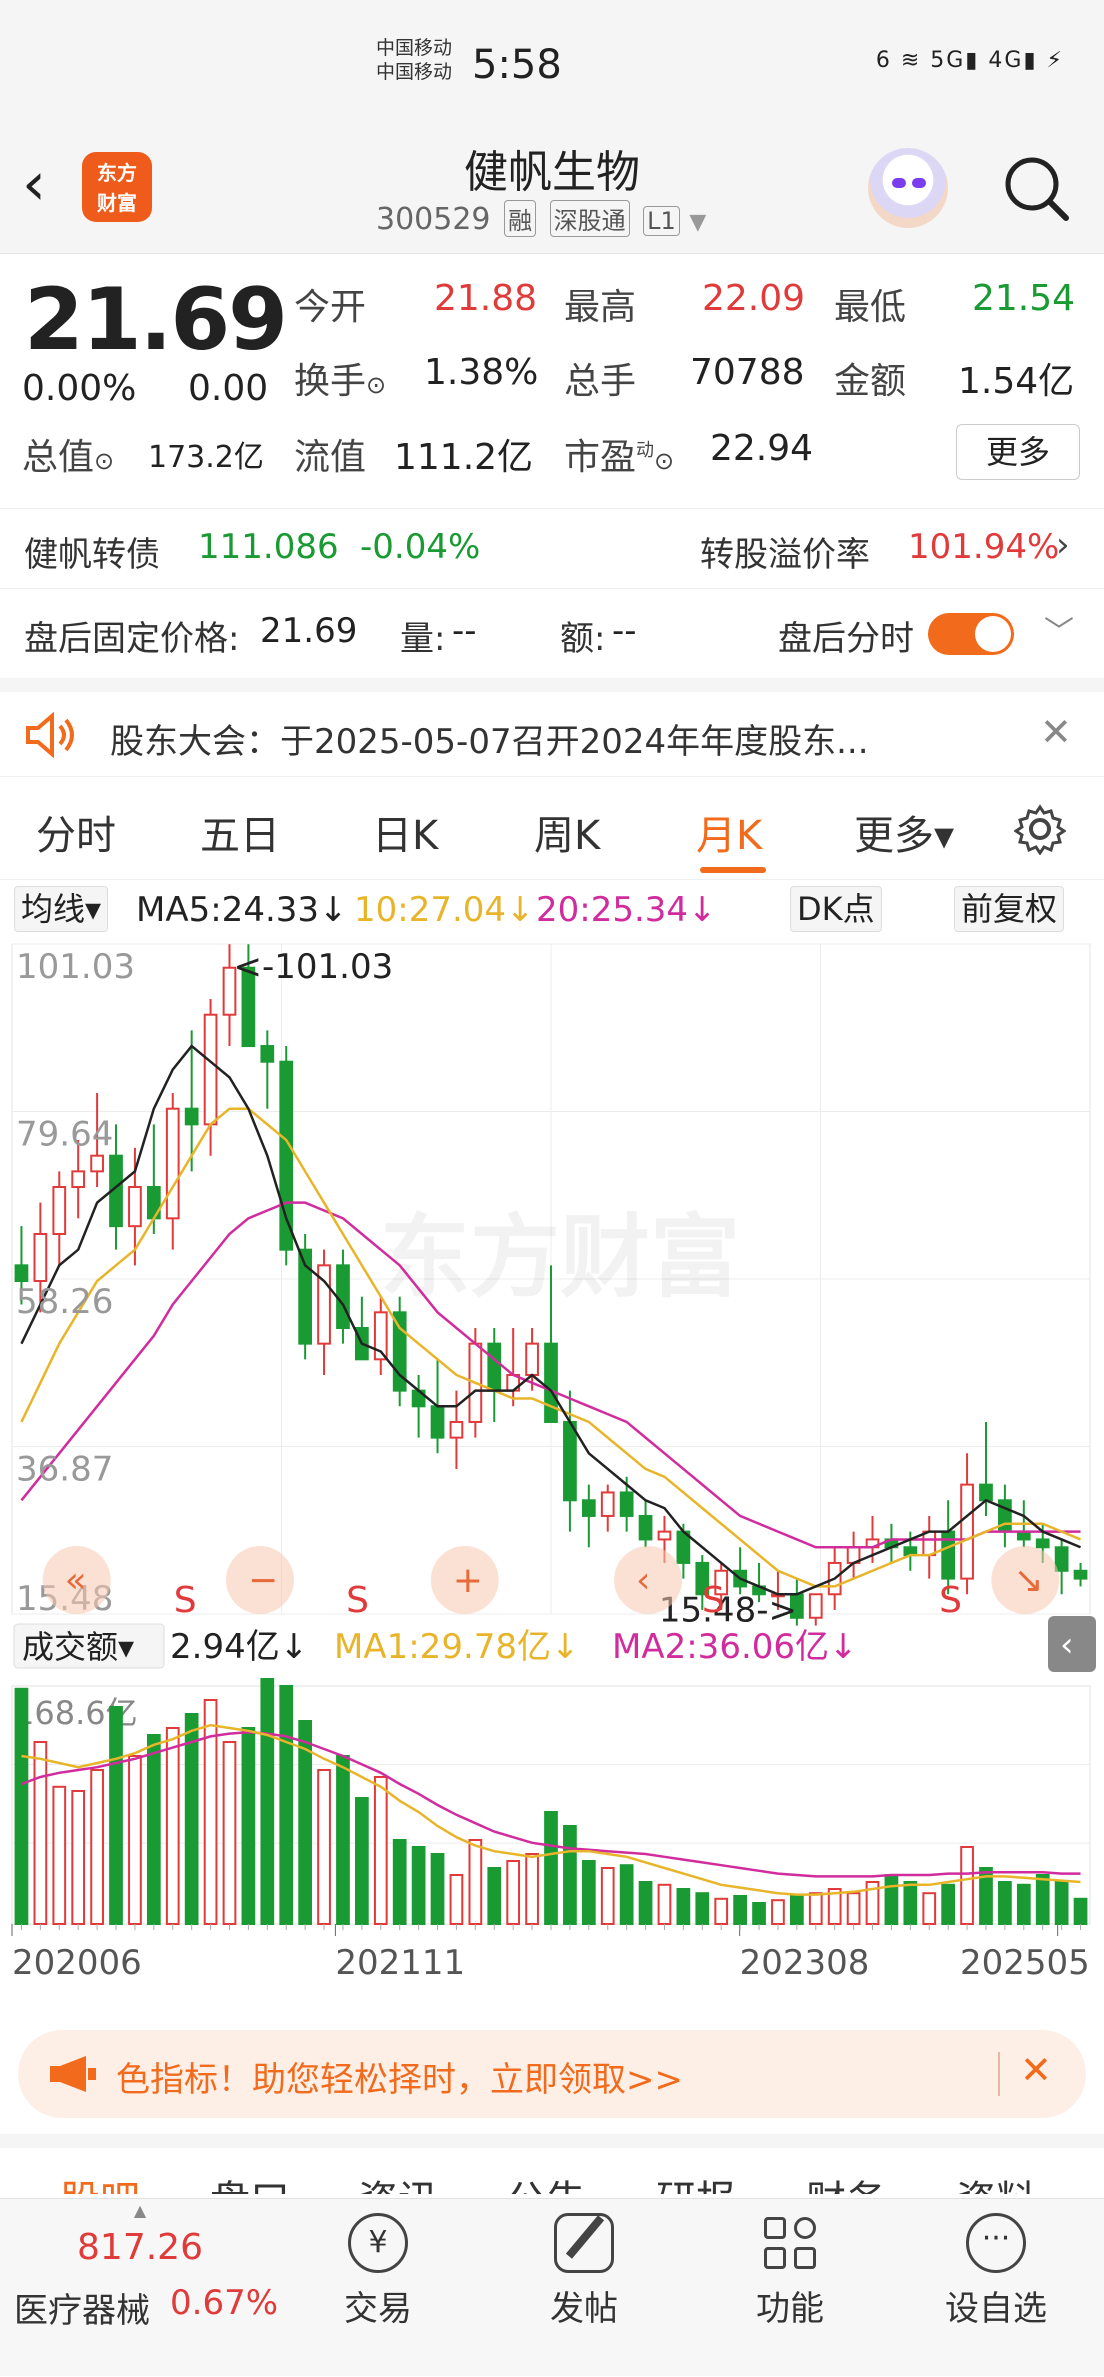 The image size is (1104, 2377). I want to click on promo-banner: 色指标！助您轻松择时，立即领取>> ✕, so click(552, 2074).